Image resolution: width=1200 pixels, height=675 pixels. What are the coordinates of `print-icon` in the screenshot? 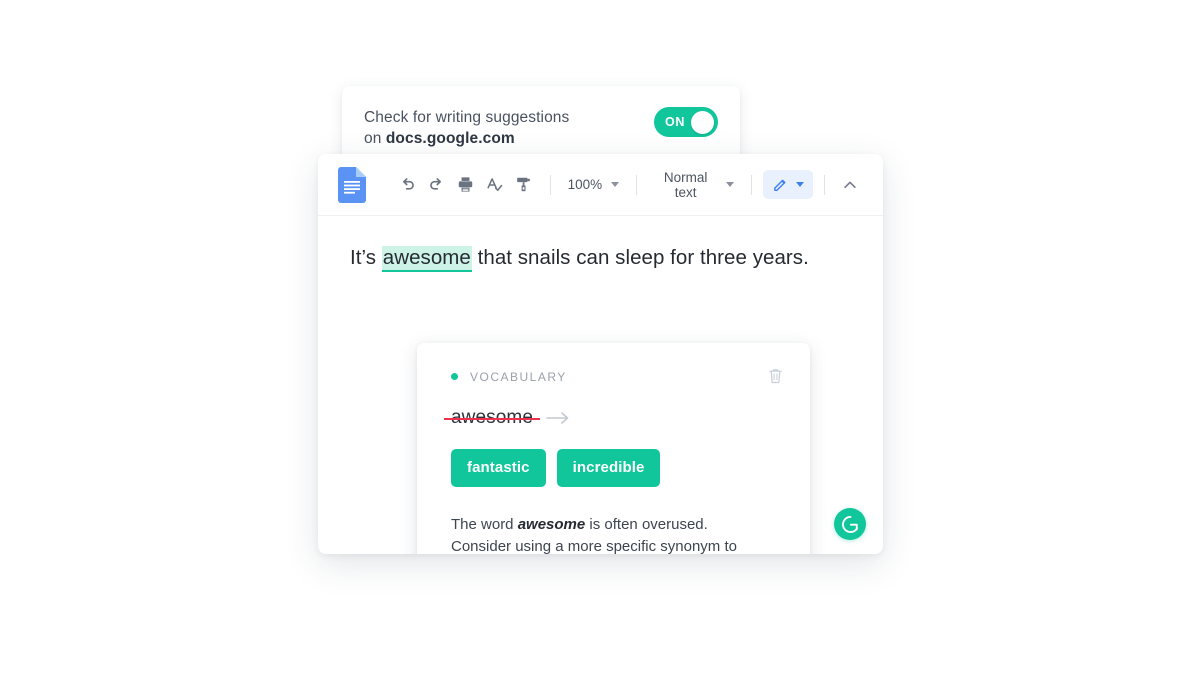 It's located at (466, 184).